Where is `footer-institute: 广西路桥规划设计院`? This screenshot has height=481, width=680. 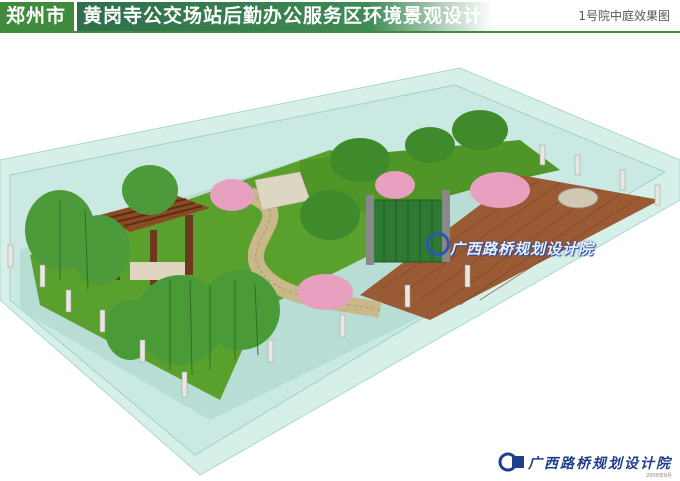 footer-institute: 广西路桥规划设计院 is located at coordinates (600, 464).